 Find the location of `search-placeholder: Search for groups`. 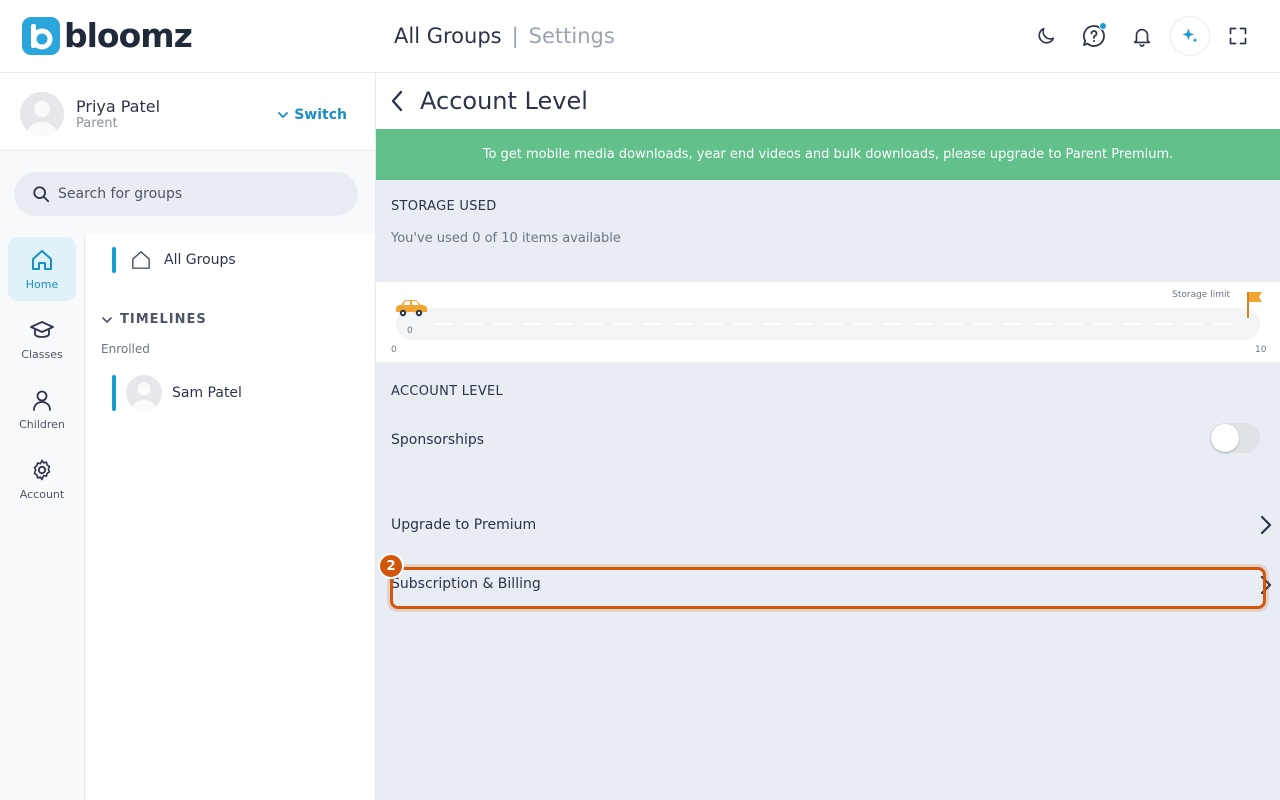

search-placeholder: Search for groups is located at coordinates (120, 194).